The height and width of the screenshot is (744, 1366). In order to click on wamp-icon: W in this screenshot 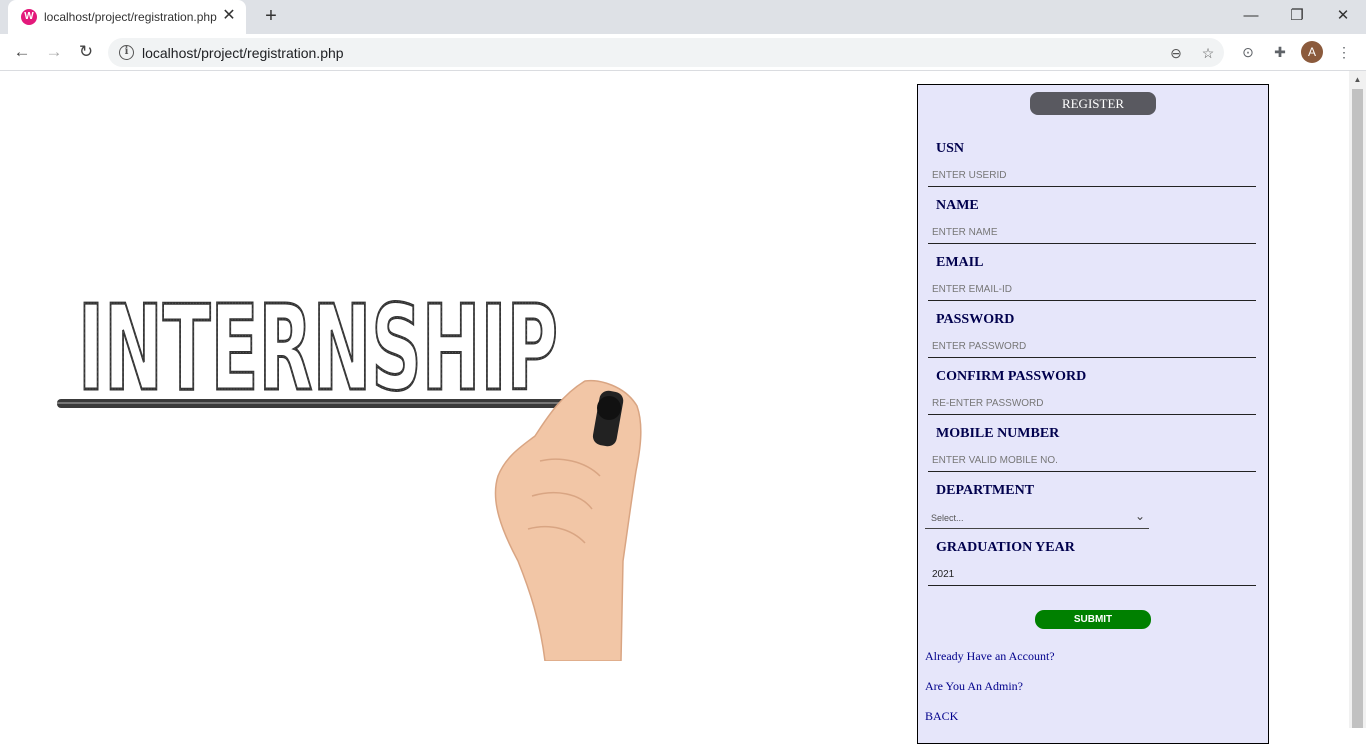, I will do `click(29, 17)`.